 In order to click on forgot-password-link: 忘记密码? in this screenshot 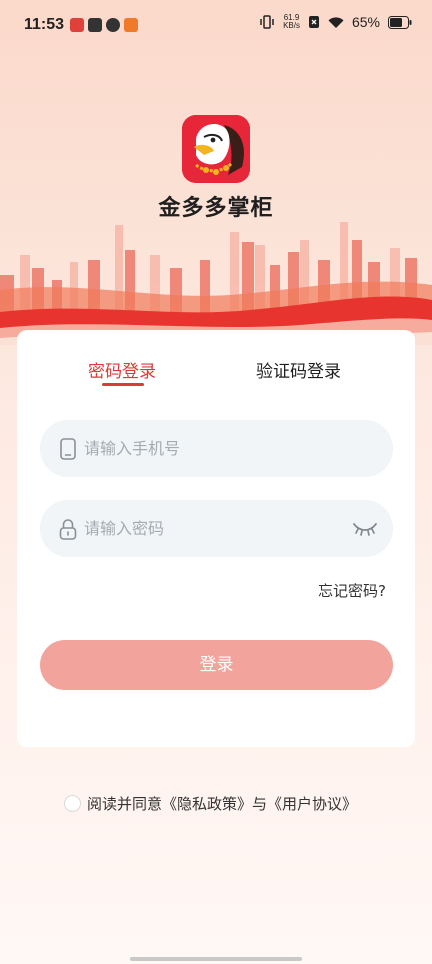, I will do `click(352, 590)`.